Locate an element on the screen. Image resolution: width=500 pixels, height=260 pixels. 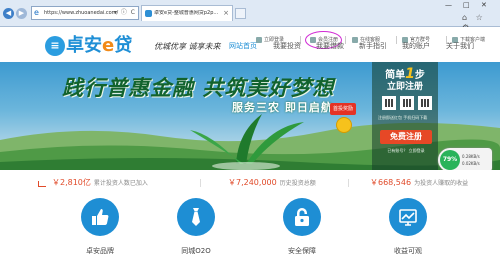
nav-about: 关于我们 is located at coordinates (460, 46).